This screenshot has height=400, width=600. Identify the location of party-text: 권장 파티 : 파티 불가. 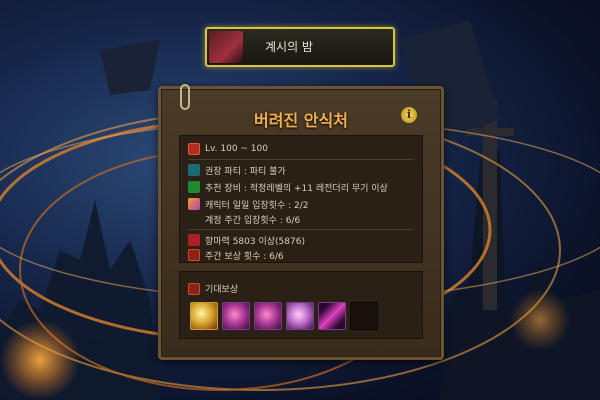
(245, 171).